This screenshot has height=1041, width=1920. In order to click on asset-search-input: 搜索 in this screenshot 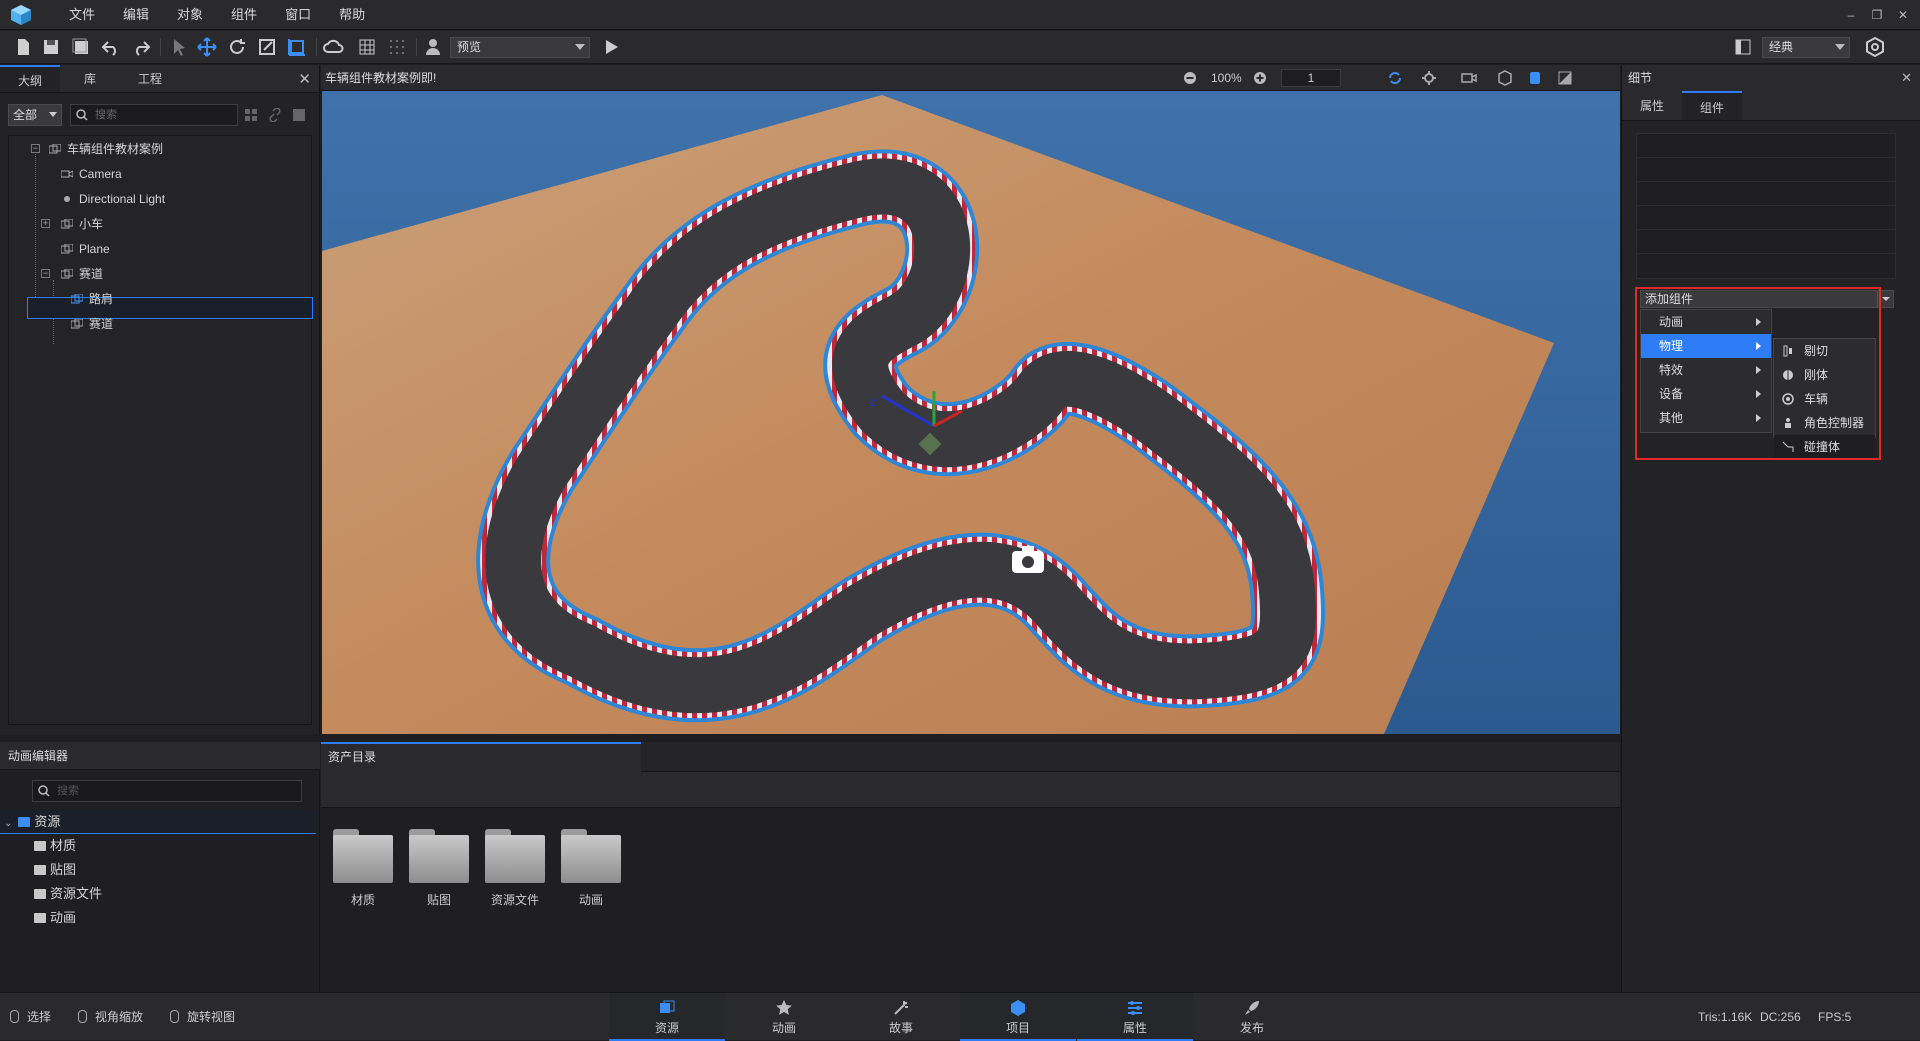, I will do `click(167, 791)`.